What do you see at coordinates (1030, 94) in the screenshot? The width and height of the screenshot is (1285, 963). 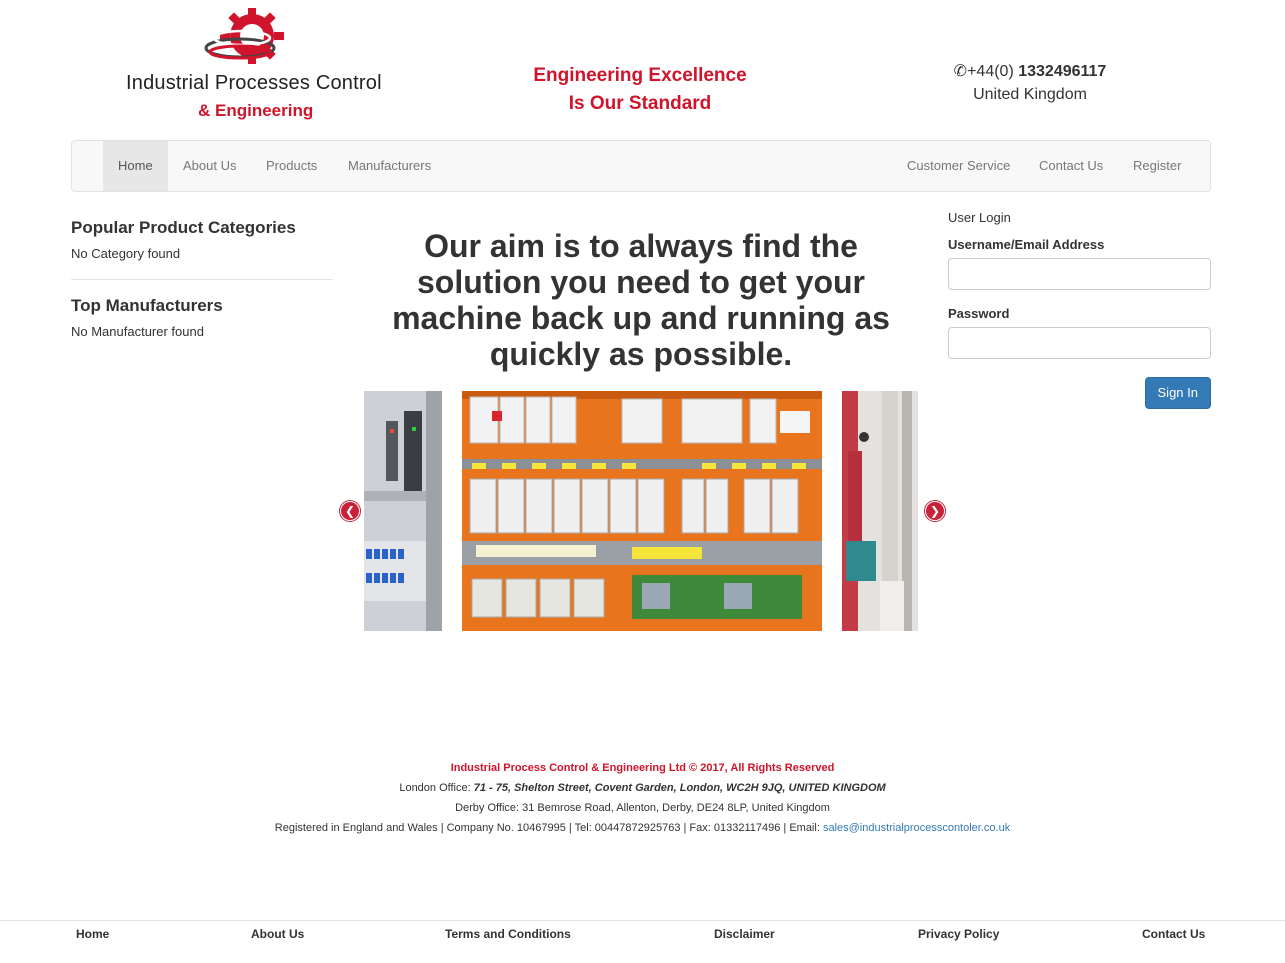 I see `country: United Kingdom` at bounding box center [1030, 94].